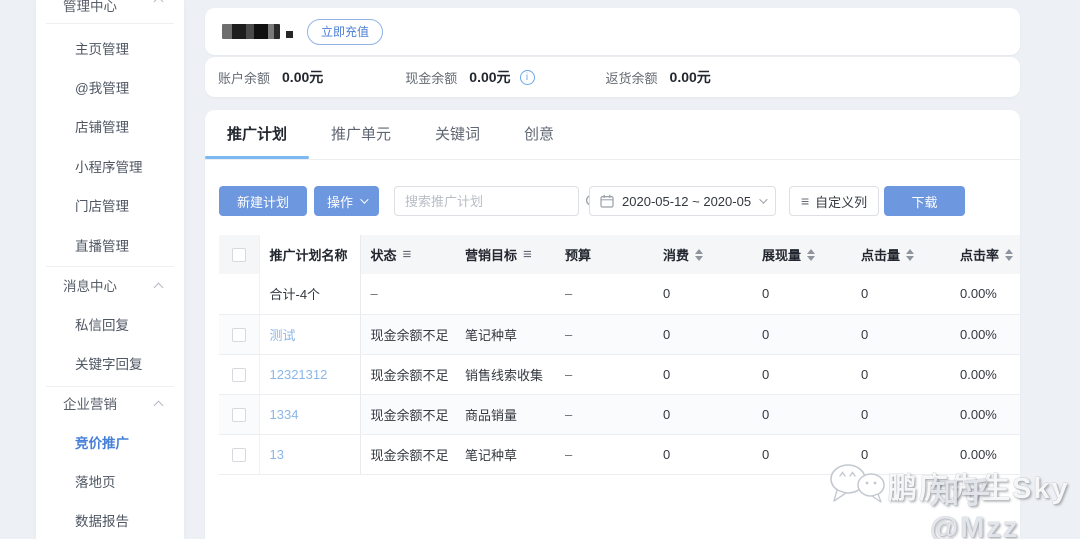 Image resolution: width=1080 pixels, height=539 pixels. What do you see at coordinates (110, 520) in the screenshot?
I see `sidebar-item-data-report: 数据报告` at bounding box center [110, 520].